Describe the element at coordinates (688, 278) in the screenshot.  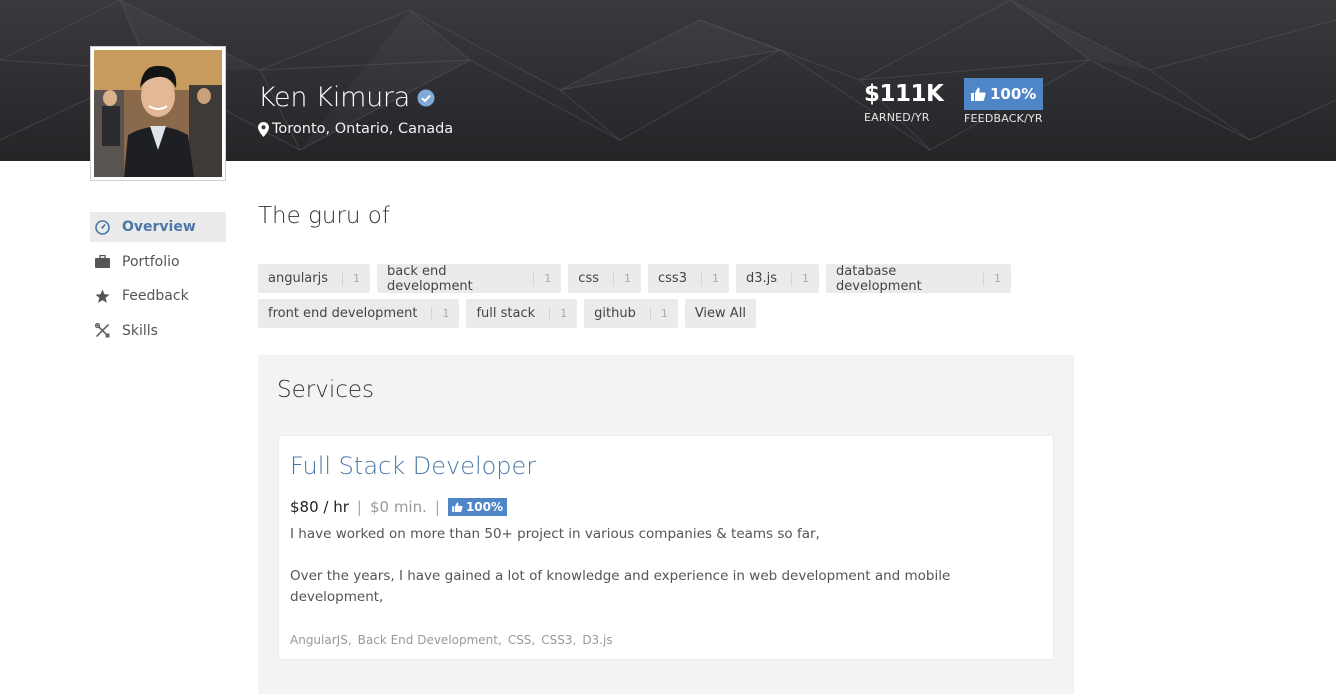
I see `skill-tag: css3 1` at that location.